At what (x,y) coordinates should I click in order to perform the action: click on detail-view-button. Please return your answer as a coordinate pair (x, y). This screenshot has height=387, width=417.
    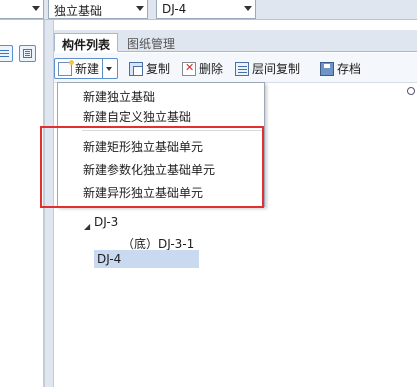
    Looking at the image, I should click on (27, 53).